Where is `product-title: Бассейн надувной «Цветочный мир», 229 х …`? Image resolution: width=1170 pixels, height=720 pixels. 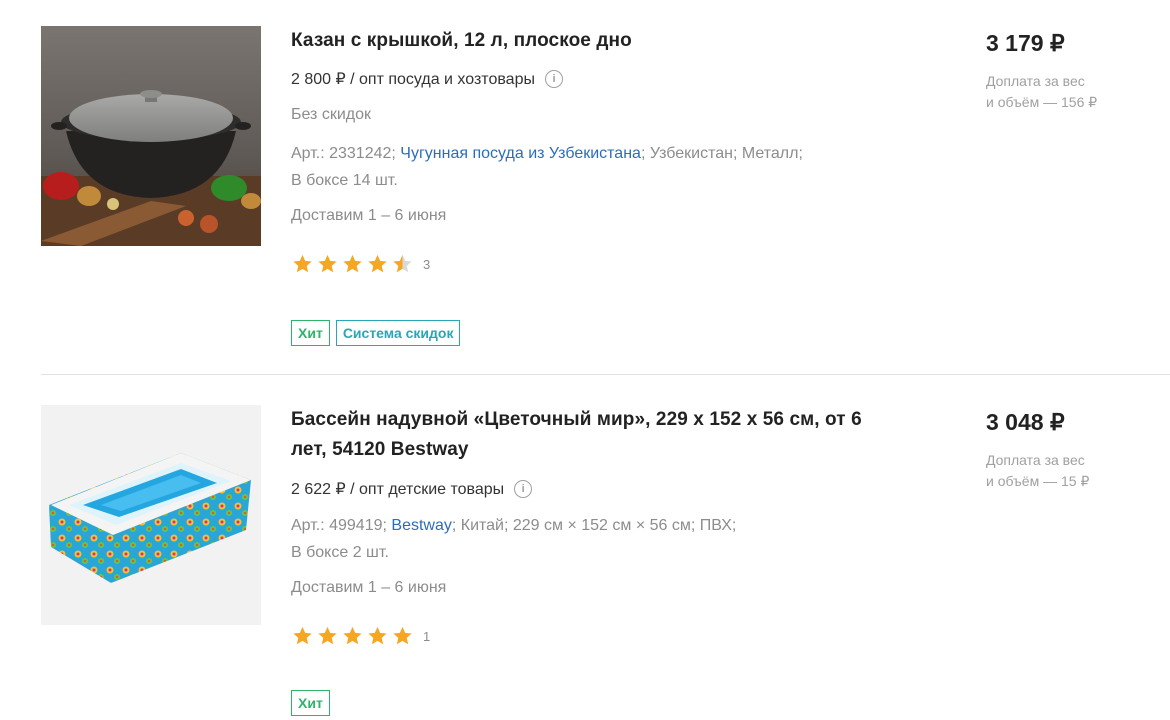
product-title: Бассейн надувной «Цветочный мир», 229 х … is located at coordinates (591, 435).